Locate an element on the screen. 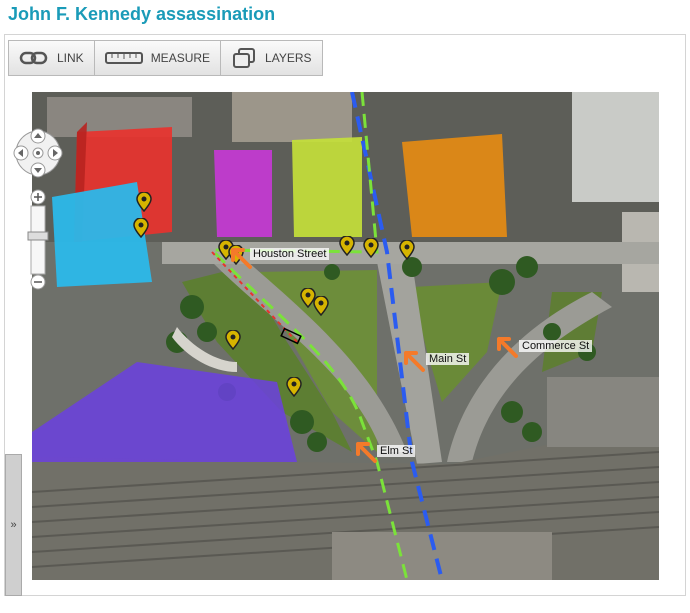 The height and width of the screenshot is (613, 690). layers-label: LAYERS is located at coordinates (288, 58).